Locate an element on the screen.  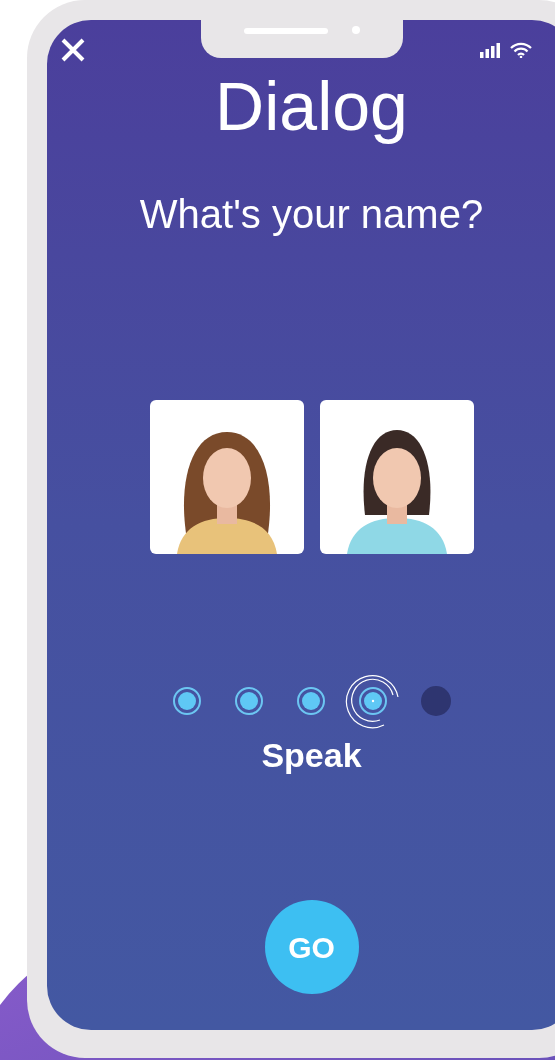
go-button: GO is located at coordinates (311, 947).